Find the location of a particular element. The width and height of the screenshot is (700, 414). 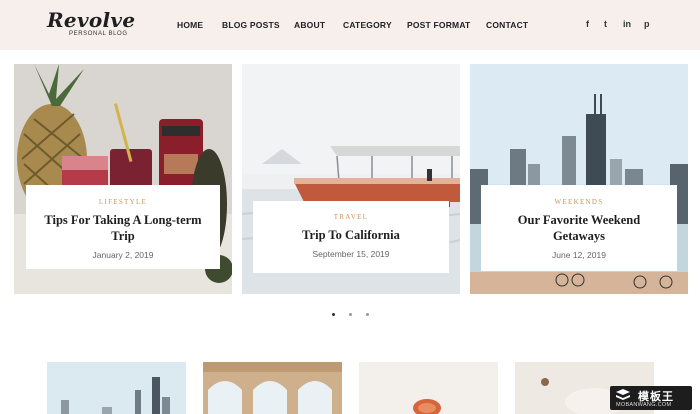

post-category: WEEKENDS is located at coordinates (579, 202).